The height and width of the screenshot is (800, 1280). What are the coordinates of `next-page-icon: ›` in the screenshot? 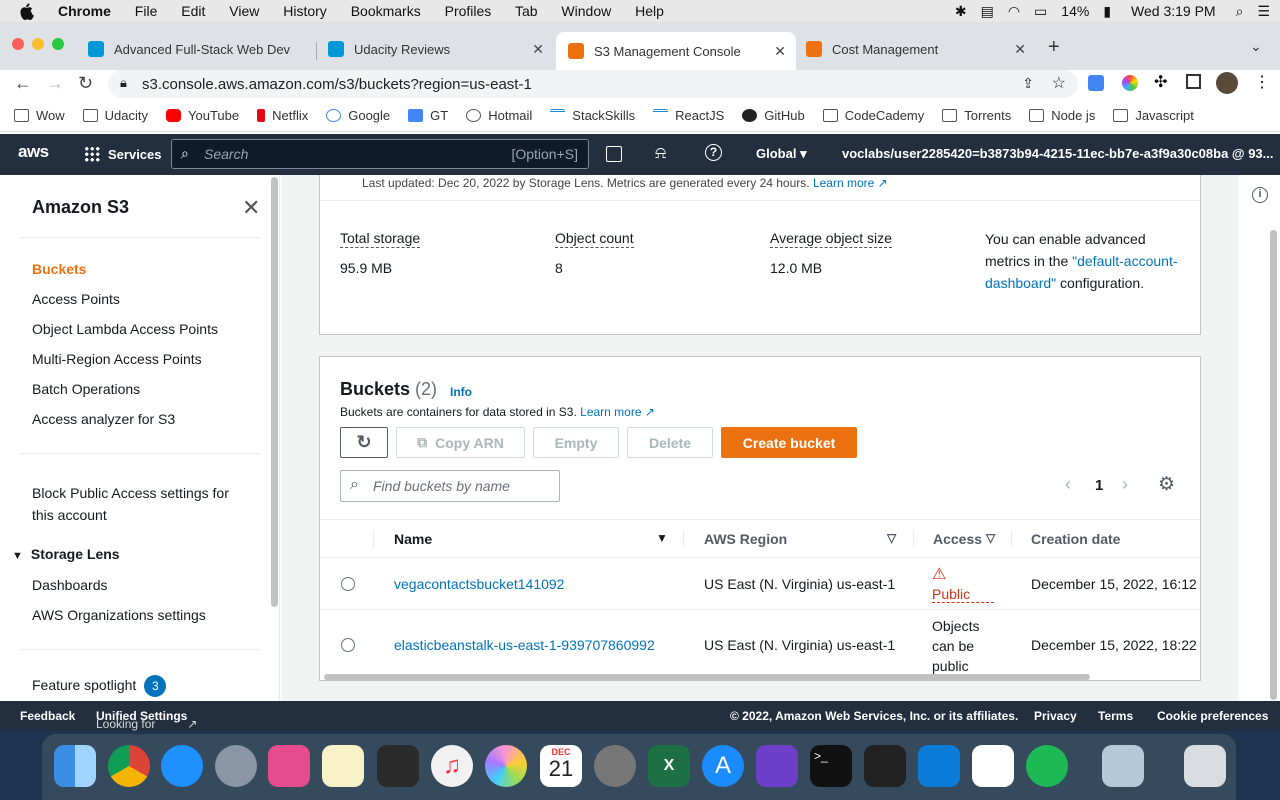 It's located at (1125, 484).